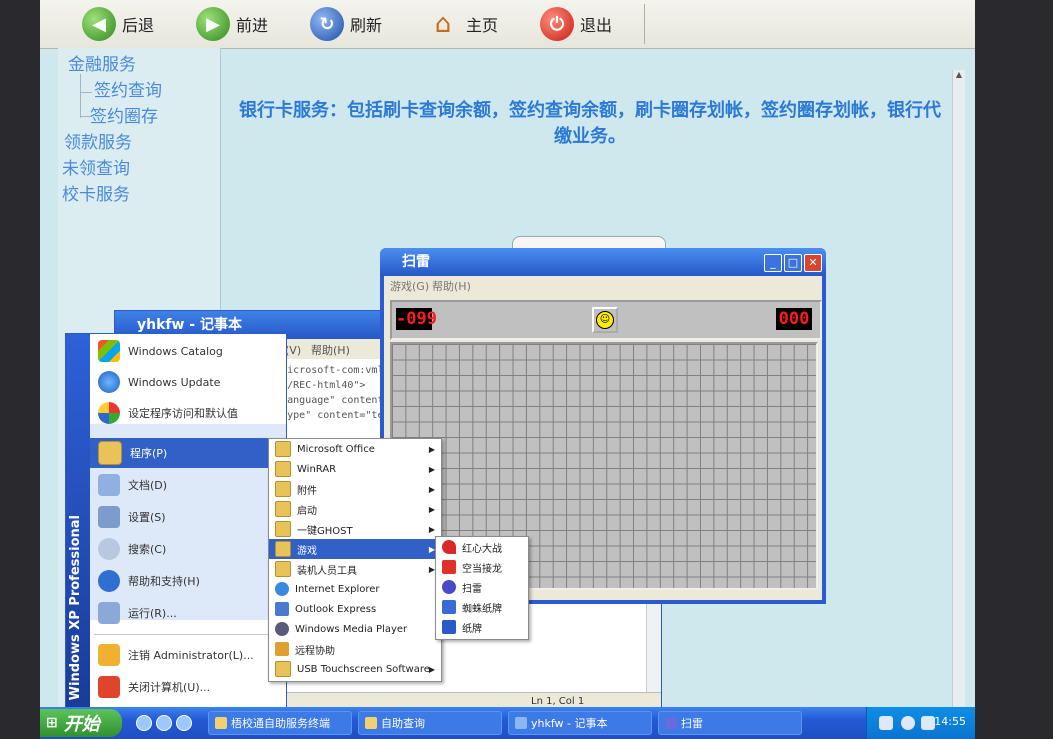  Describe the element at coordinates (102, 62) in the screenshot. I see `nav-item-finance: 金融服务` at that location.